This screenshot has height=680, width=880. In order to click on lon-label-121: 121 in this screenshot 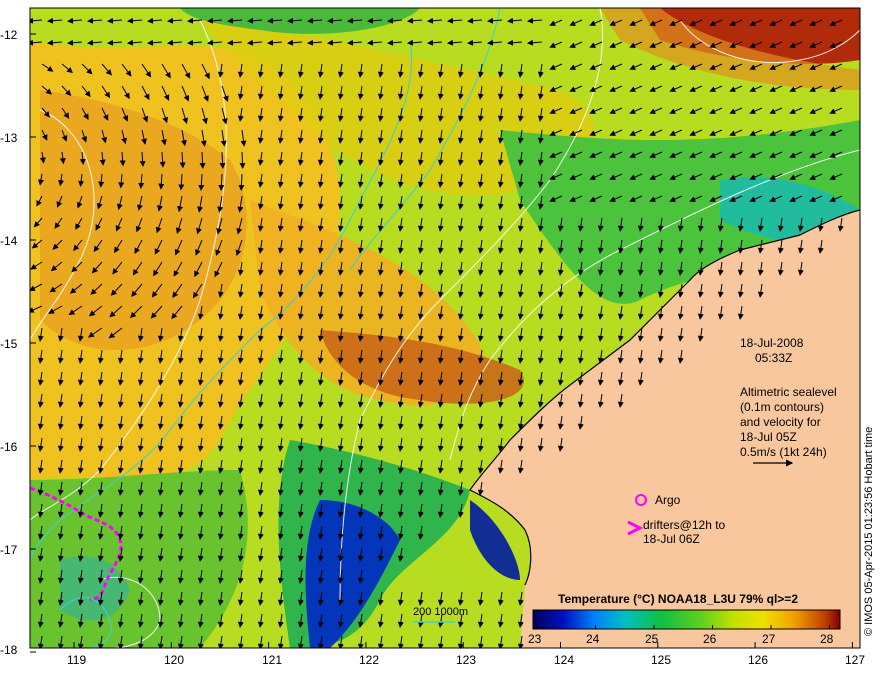, I will do `click(272, 660)`.